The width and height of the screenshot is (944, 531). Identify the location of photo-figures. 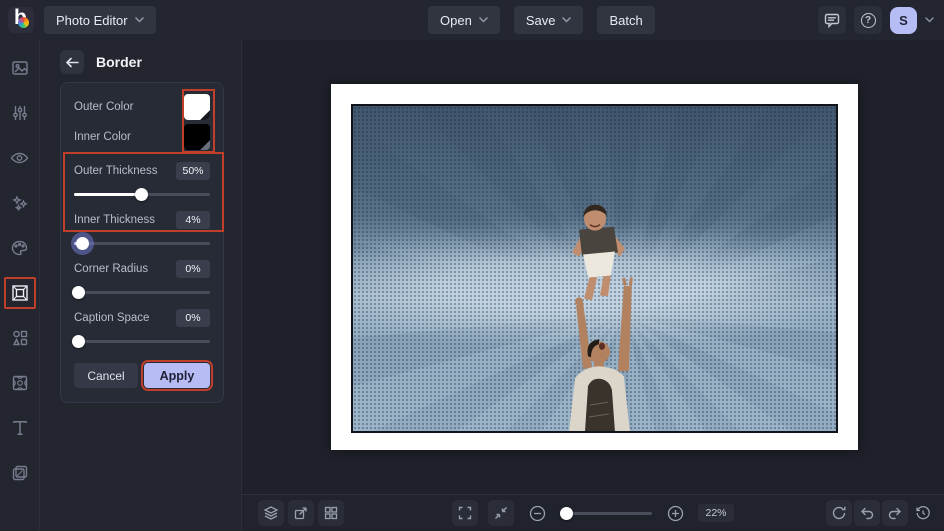
(601, 317).